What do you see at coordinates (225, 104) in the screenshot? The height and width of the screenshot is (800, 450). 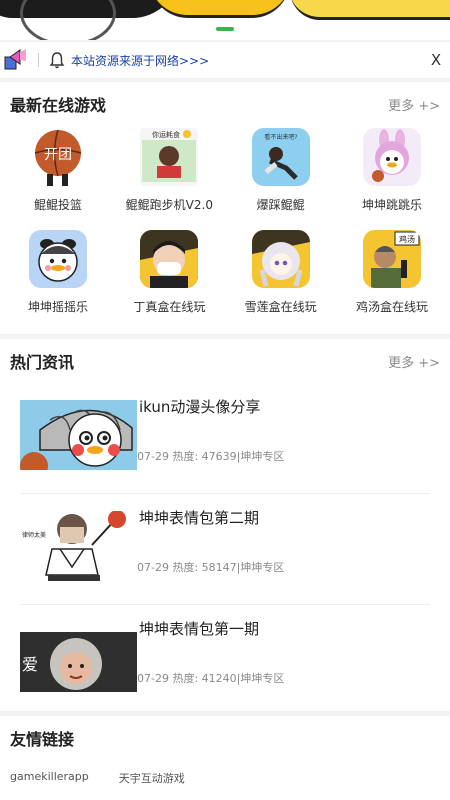 I see `latest-games-header: 最新在线游戏 更多 +>` at bounding box center [225, 104].